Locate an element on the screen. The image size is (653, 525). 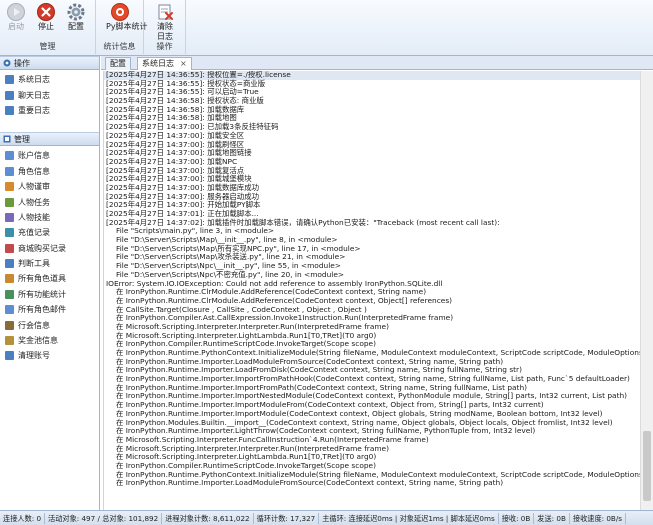
panel-item-label: 清理账号 is located at coordinates (34, 356).